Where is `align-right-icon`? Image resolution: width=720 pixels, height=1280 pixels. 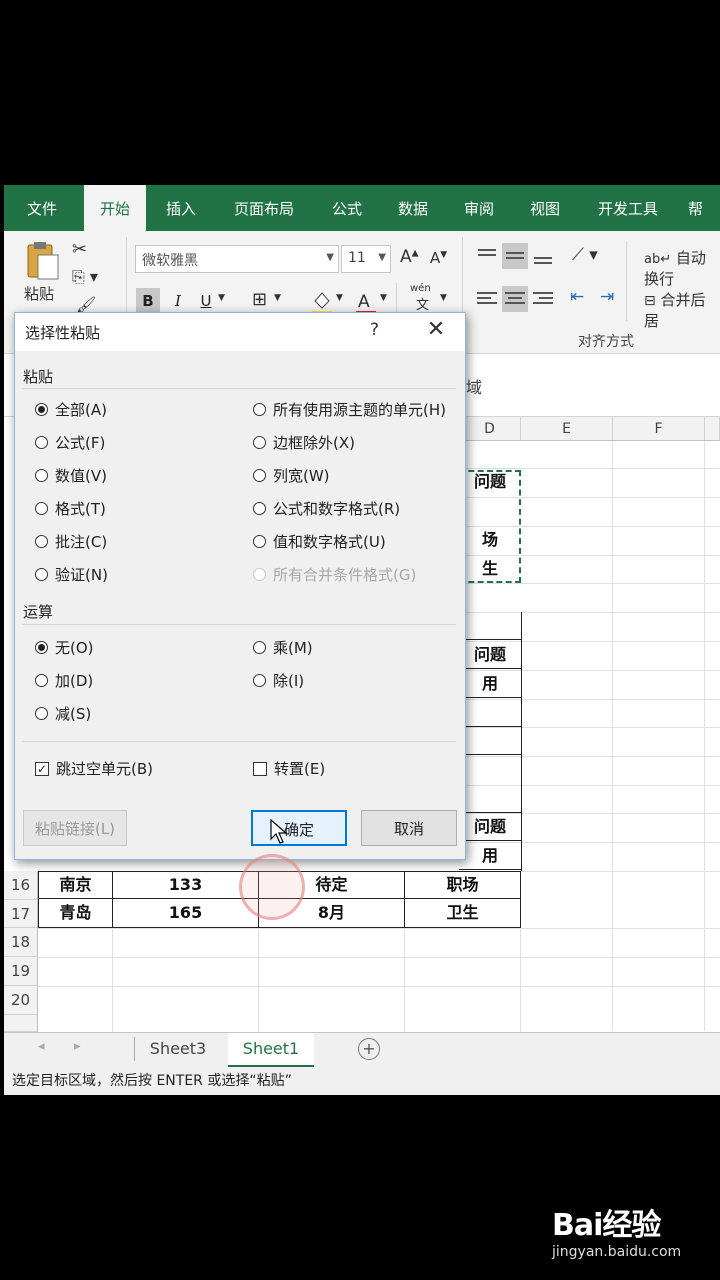 align-right-icon is located at coordinates (543, 299).